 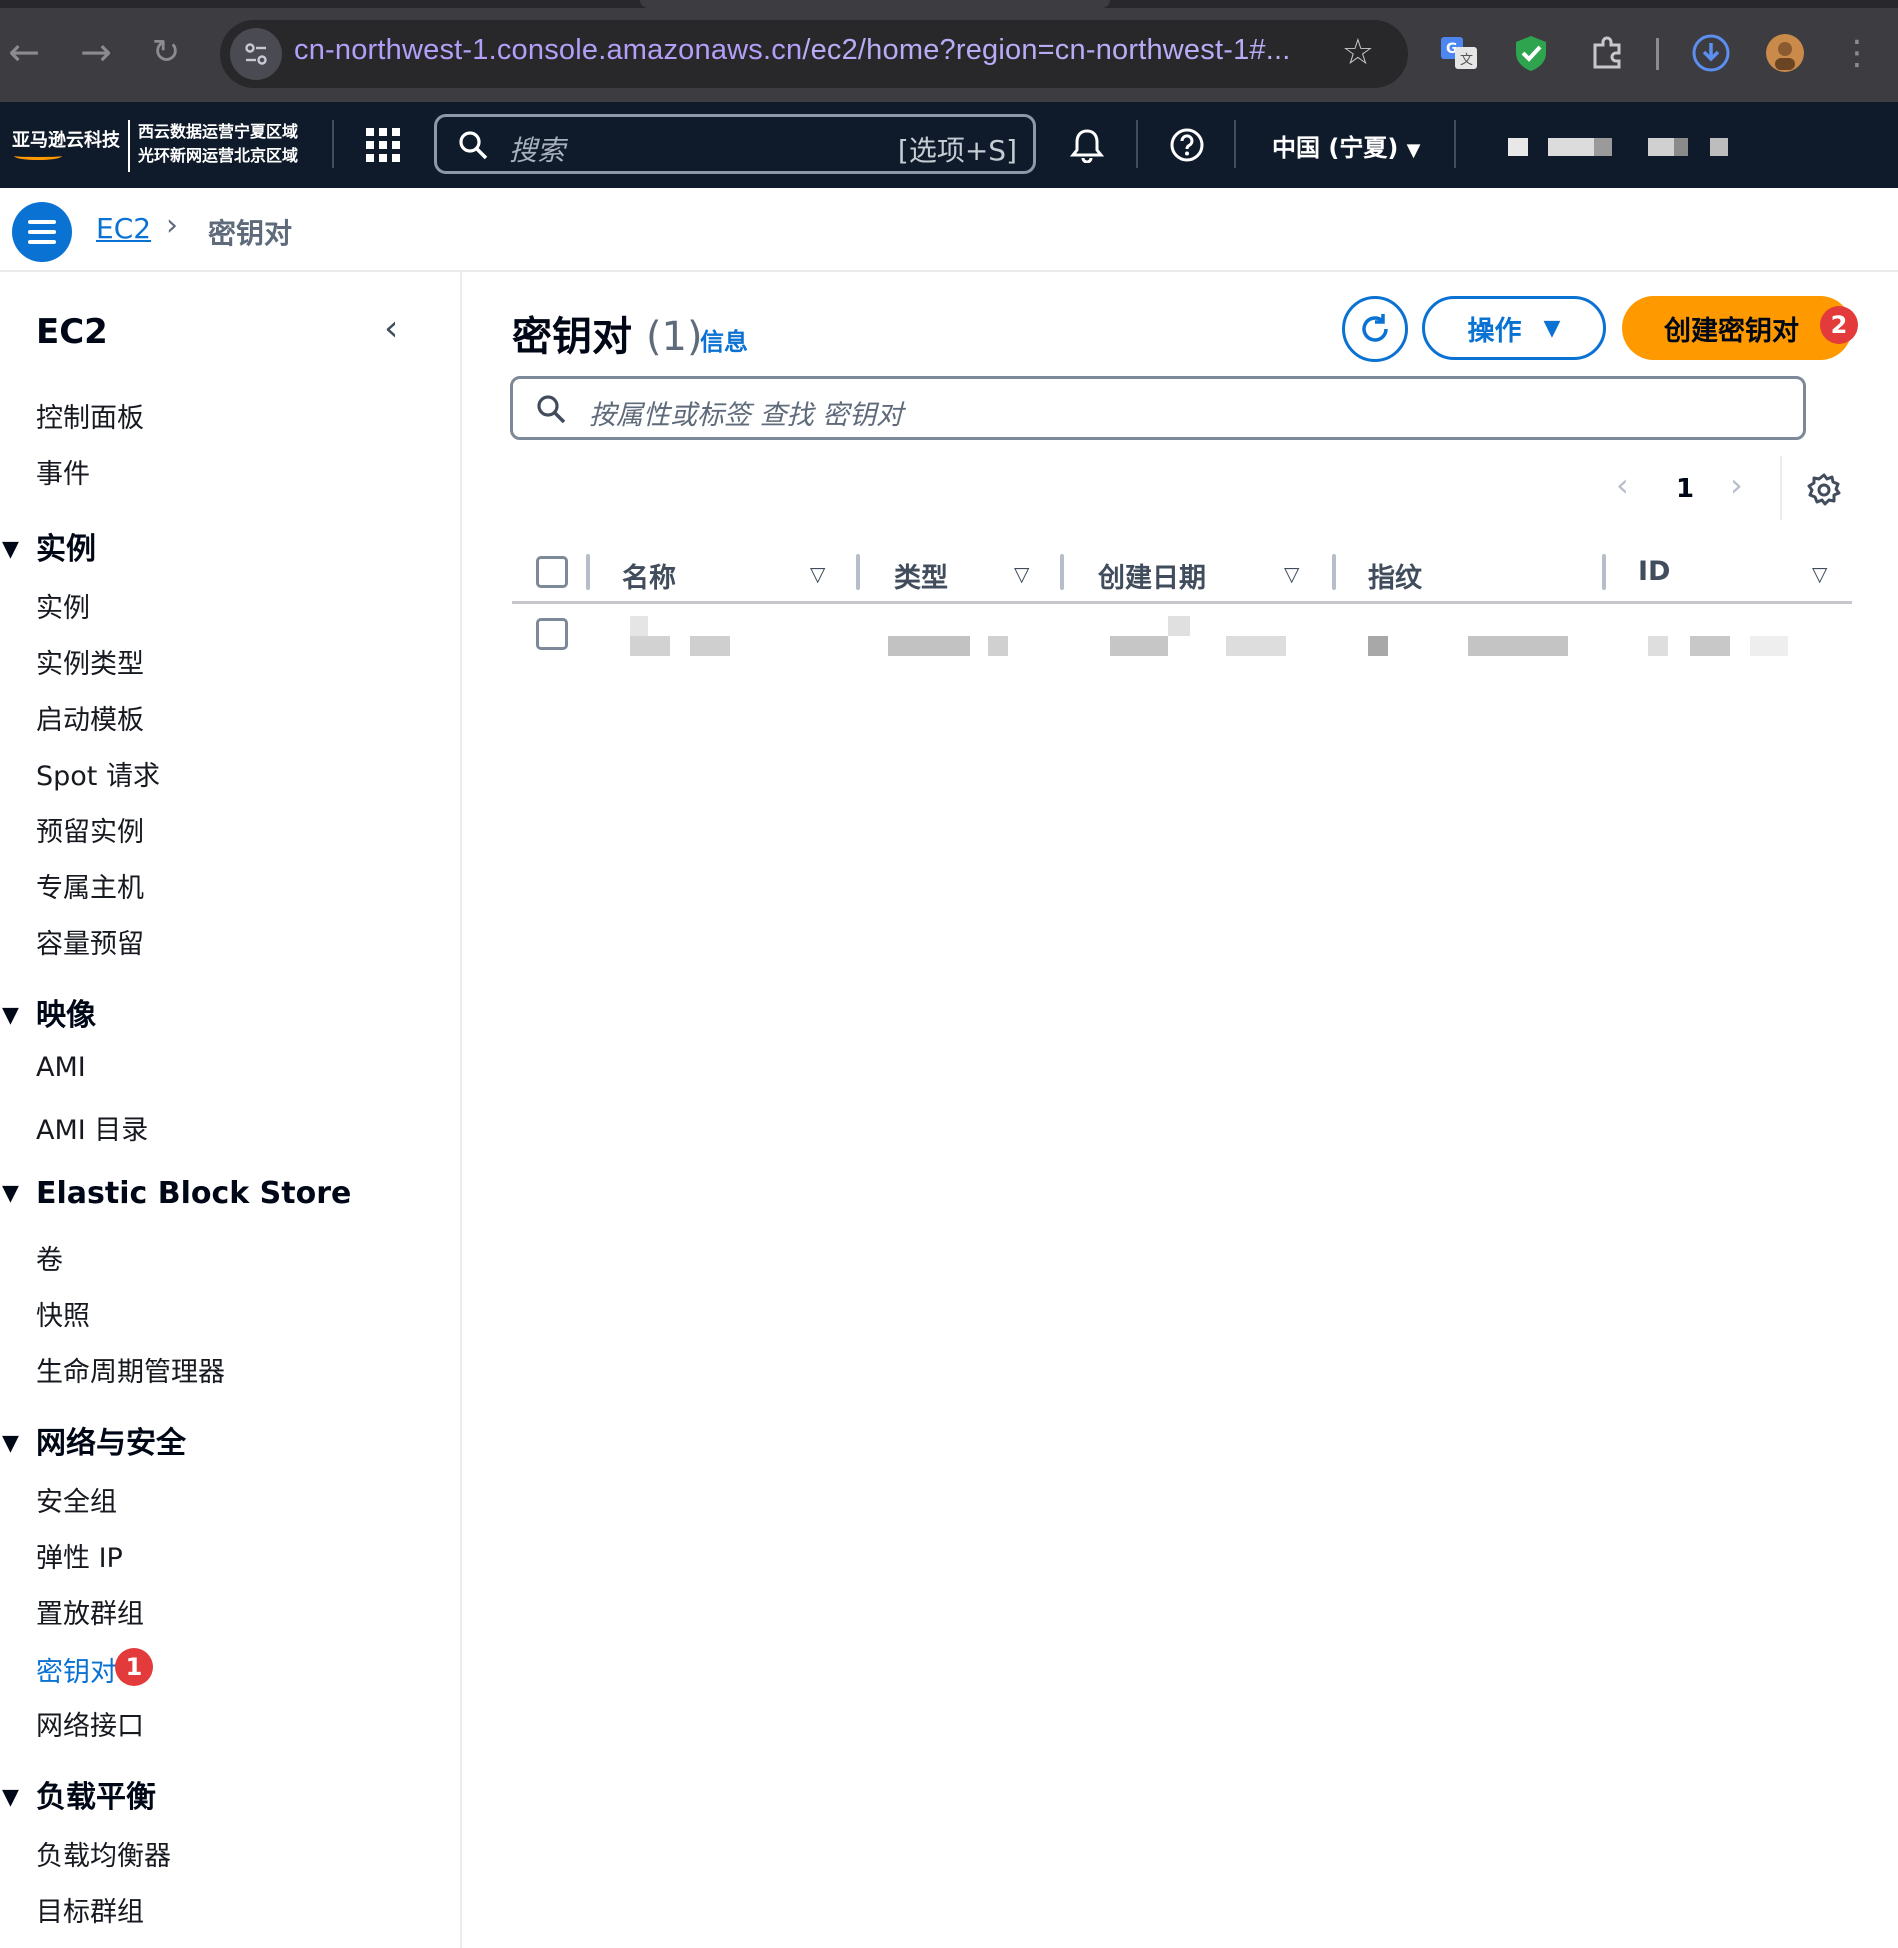 What do you see at coordinates (1711, 53) in the screenshot?
I see `download-icon` at bounding box center [1711, 53].